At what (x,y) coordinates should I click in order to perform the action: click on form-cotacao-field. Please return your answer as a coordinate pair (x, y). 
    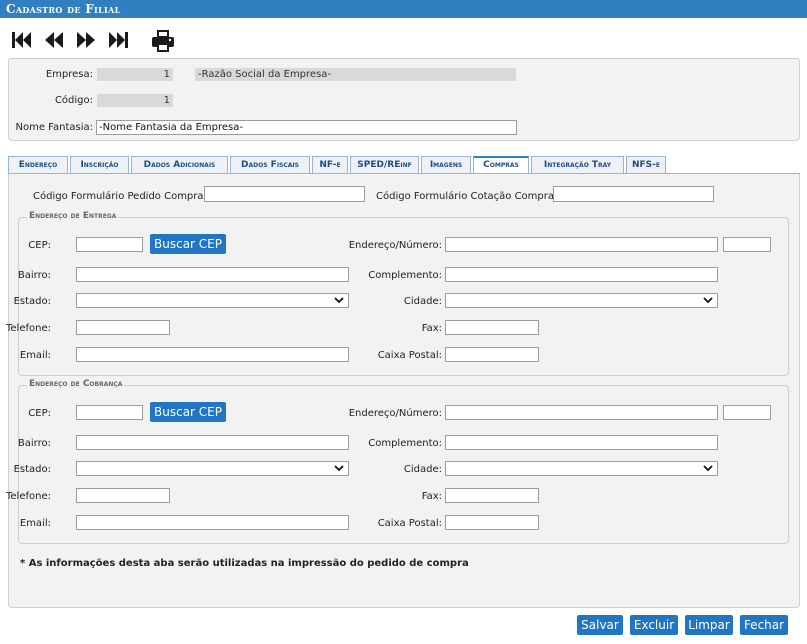
    Looking at the image, I should click on (633, 194).